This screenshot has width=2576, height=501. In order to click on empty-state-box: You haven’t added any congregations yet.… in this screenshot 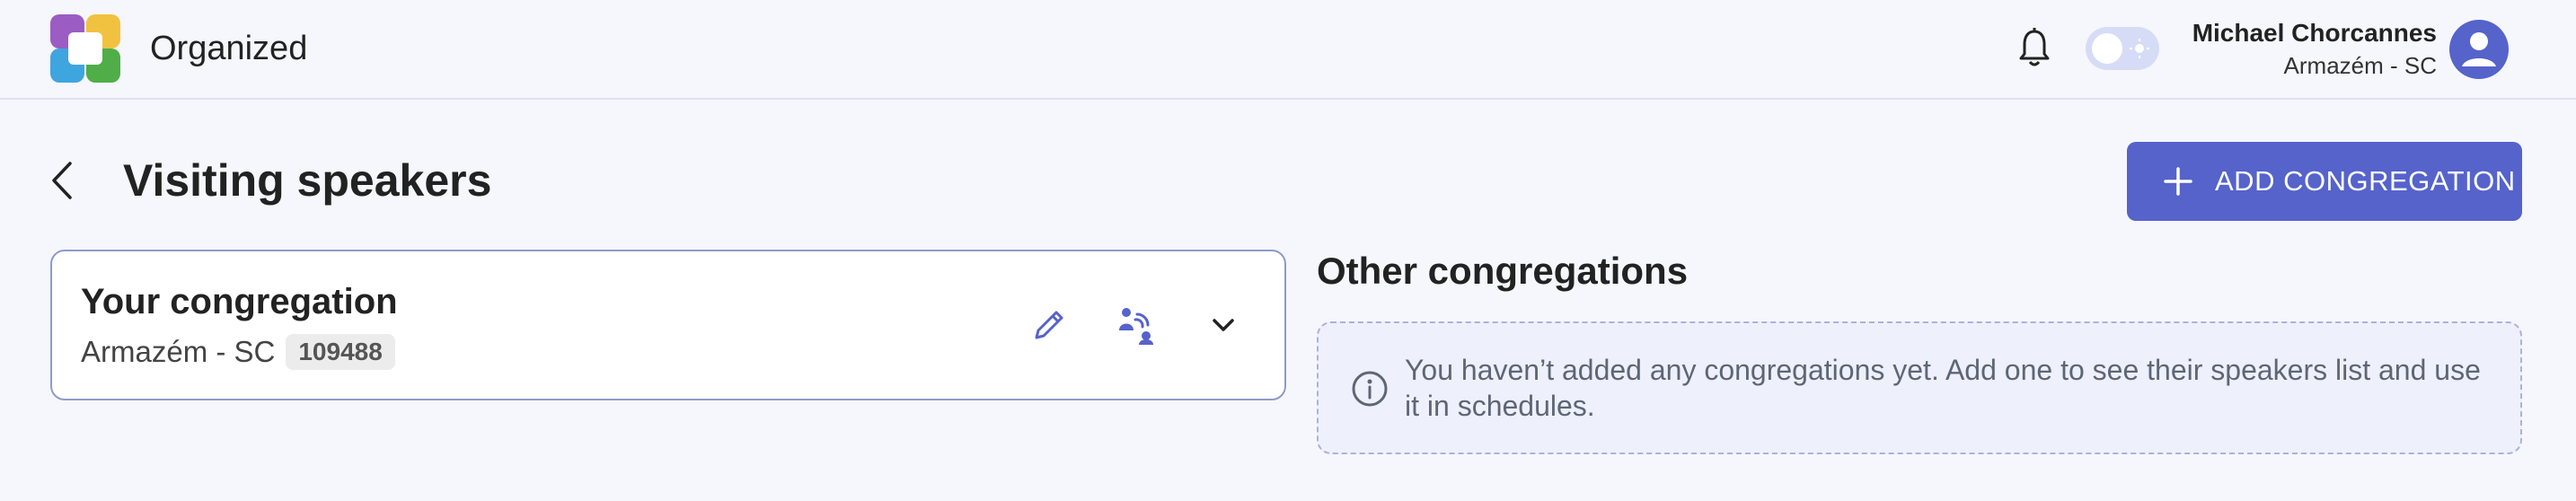, I will do `click(1919, 387)`.